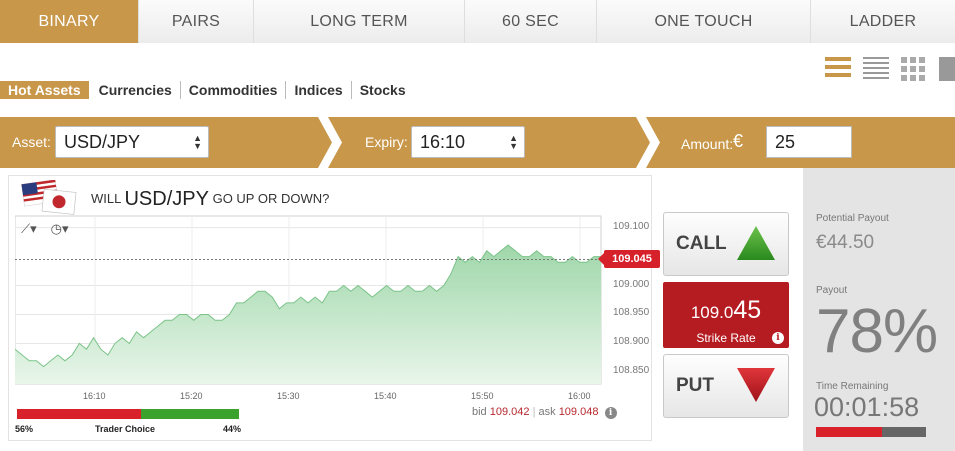 This screenshot has width=955, height=451. Describe the element at coordinates (190, 414) in the screenshot. I see `trader-choice-put-fill` at that location.